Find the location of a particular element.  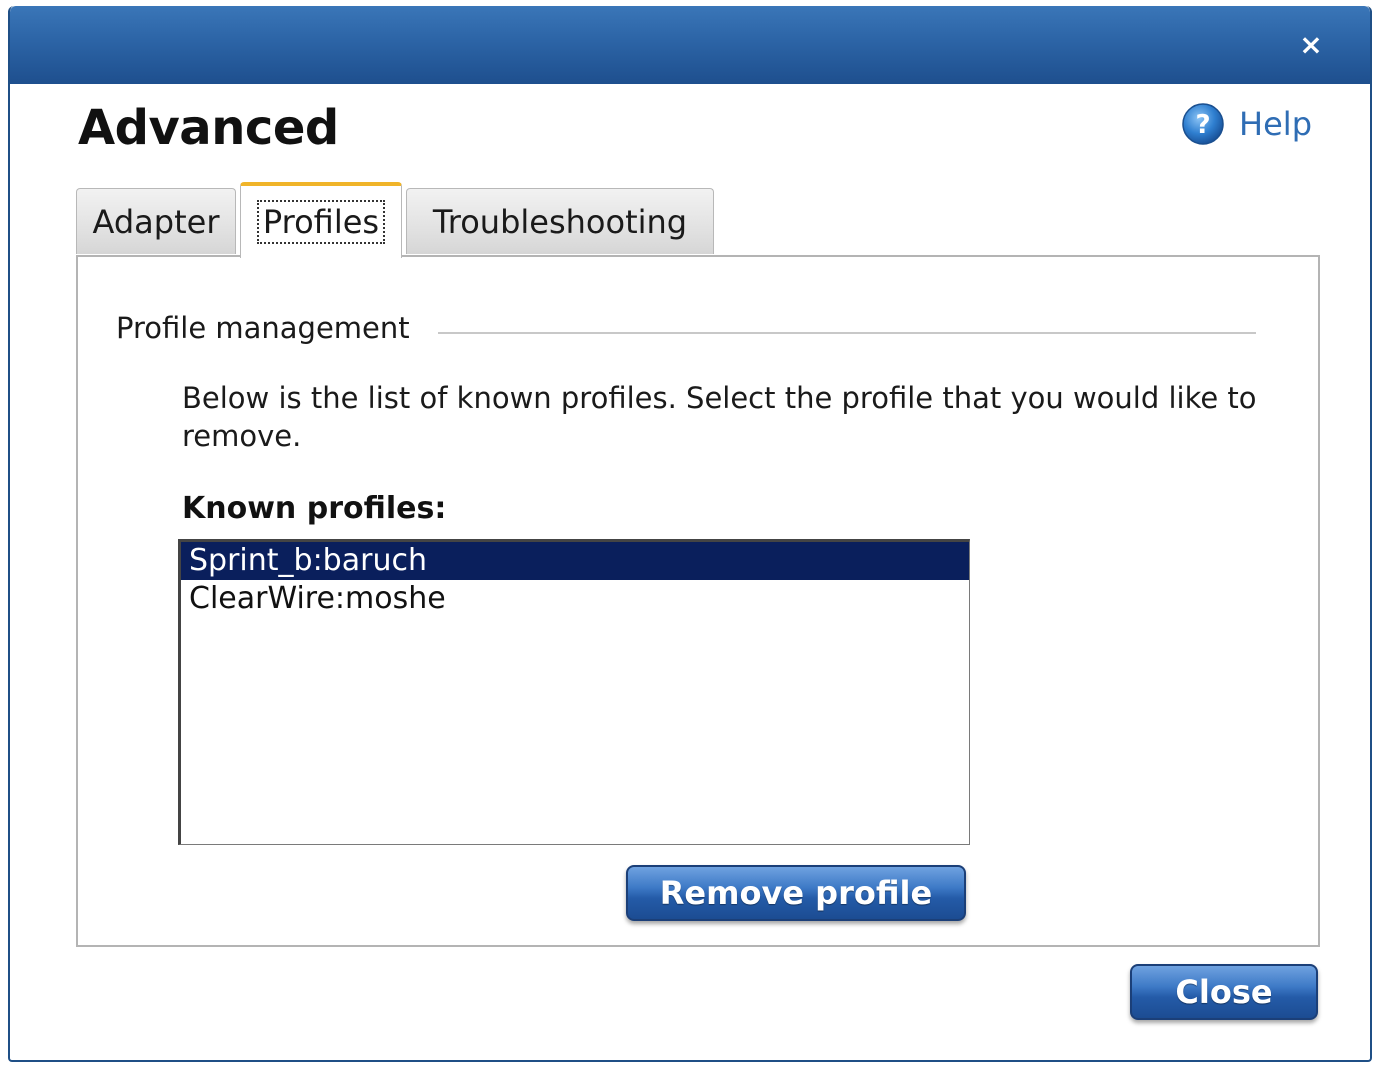

section-title: Profile management is located at coordinates (273, 328).